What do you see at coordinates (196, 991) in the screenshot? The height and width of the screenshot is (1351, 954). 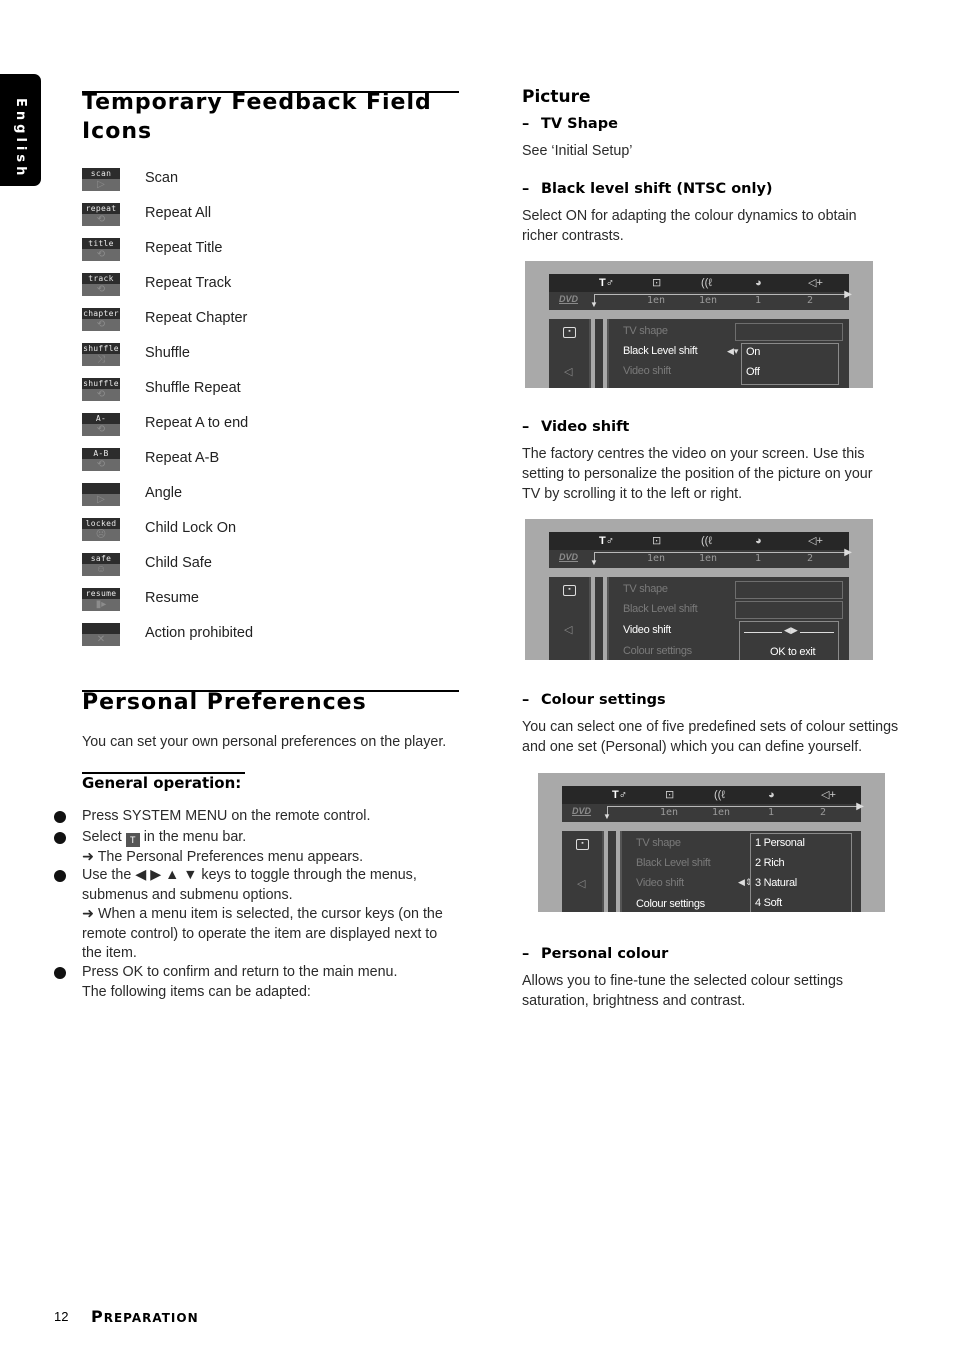 I see `bullet-line: The following items can be adapted:` at bounding box center [196, 991].